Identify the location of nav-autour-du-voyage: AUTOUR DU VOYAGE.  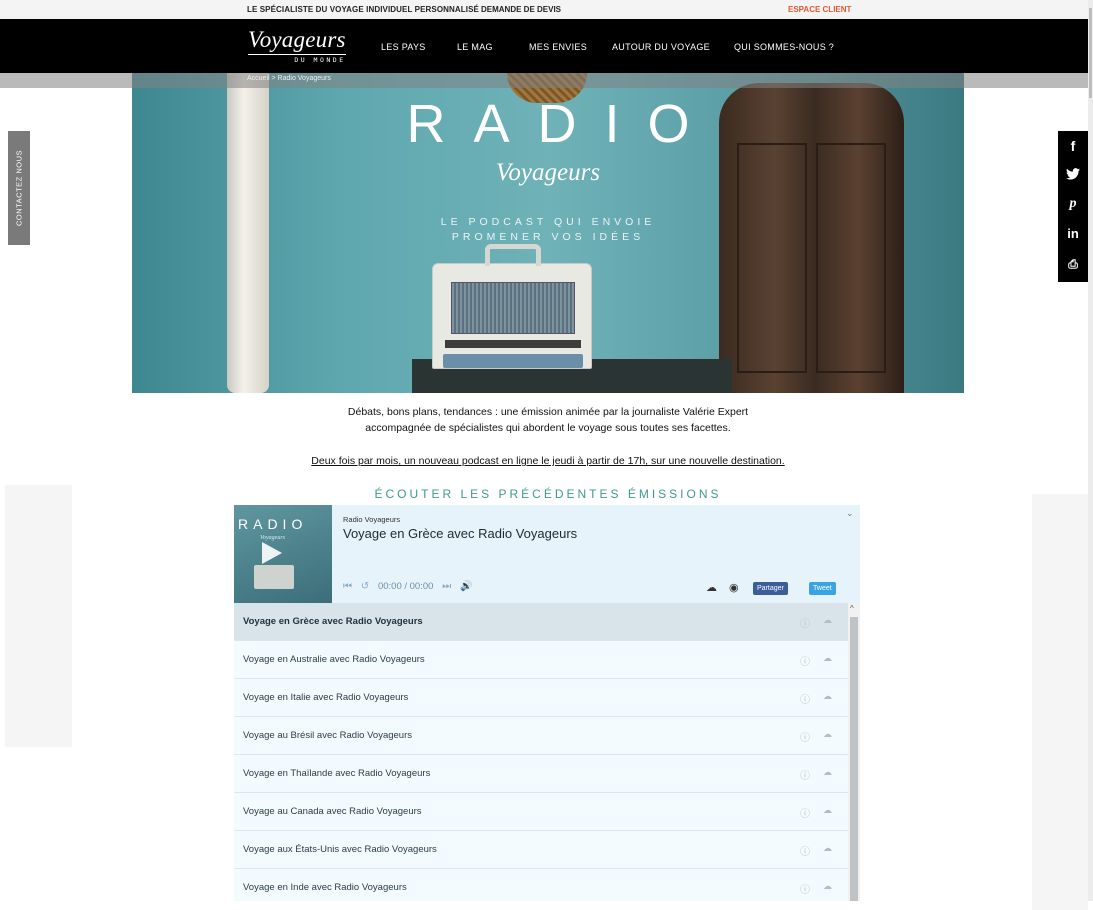
(661, 47).